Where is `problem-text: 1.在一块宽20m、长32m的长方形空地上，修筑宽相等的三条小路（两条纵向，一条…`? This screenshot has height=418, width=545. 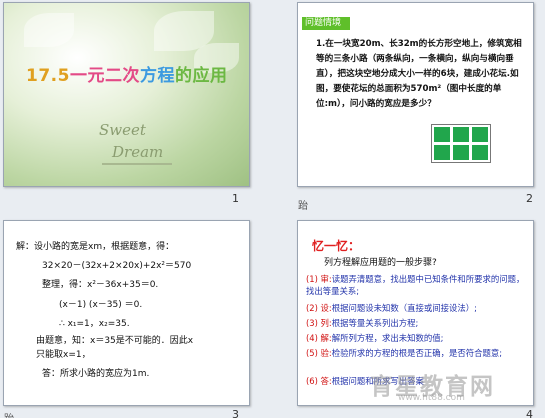 problem-text: 1.在一块宽20m、长32m的长方形空地上，修筑宽相等的三条小路（两条纵向，一条… is located at coordinates (419, 74).